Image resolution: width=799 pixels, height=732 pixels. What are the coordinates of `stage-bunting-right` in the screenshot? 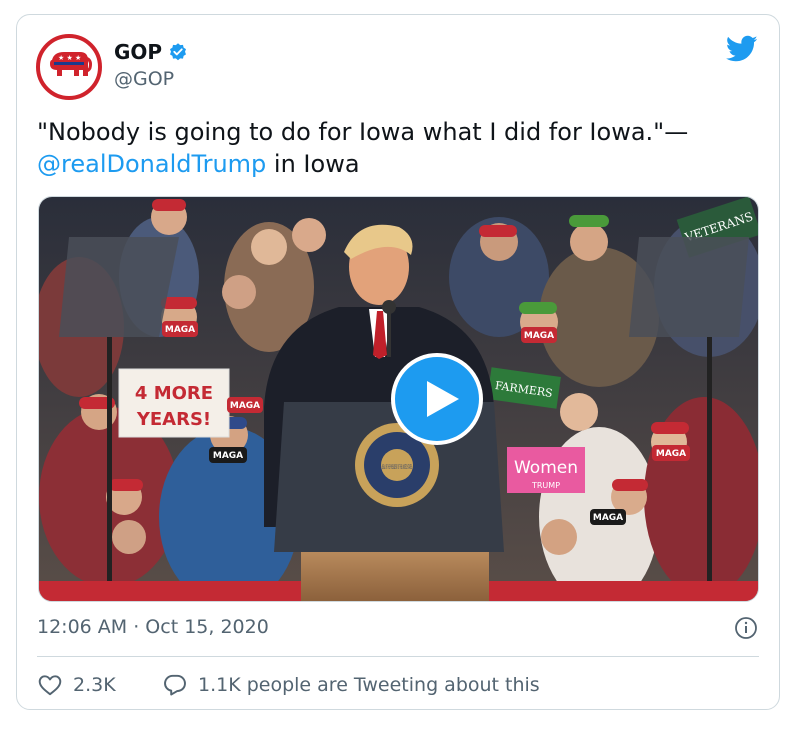 It's located at (623, 591).